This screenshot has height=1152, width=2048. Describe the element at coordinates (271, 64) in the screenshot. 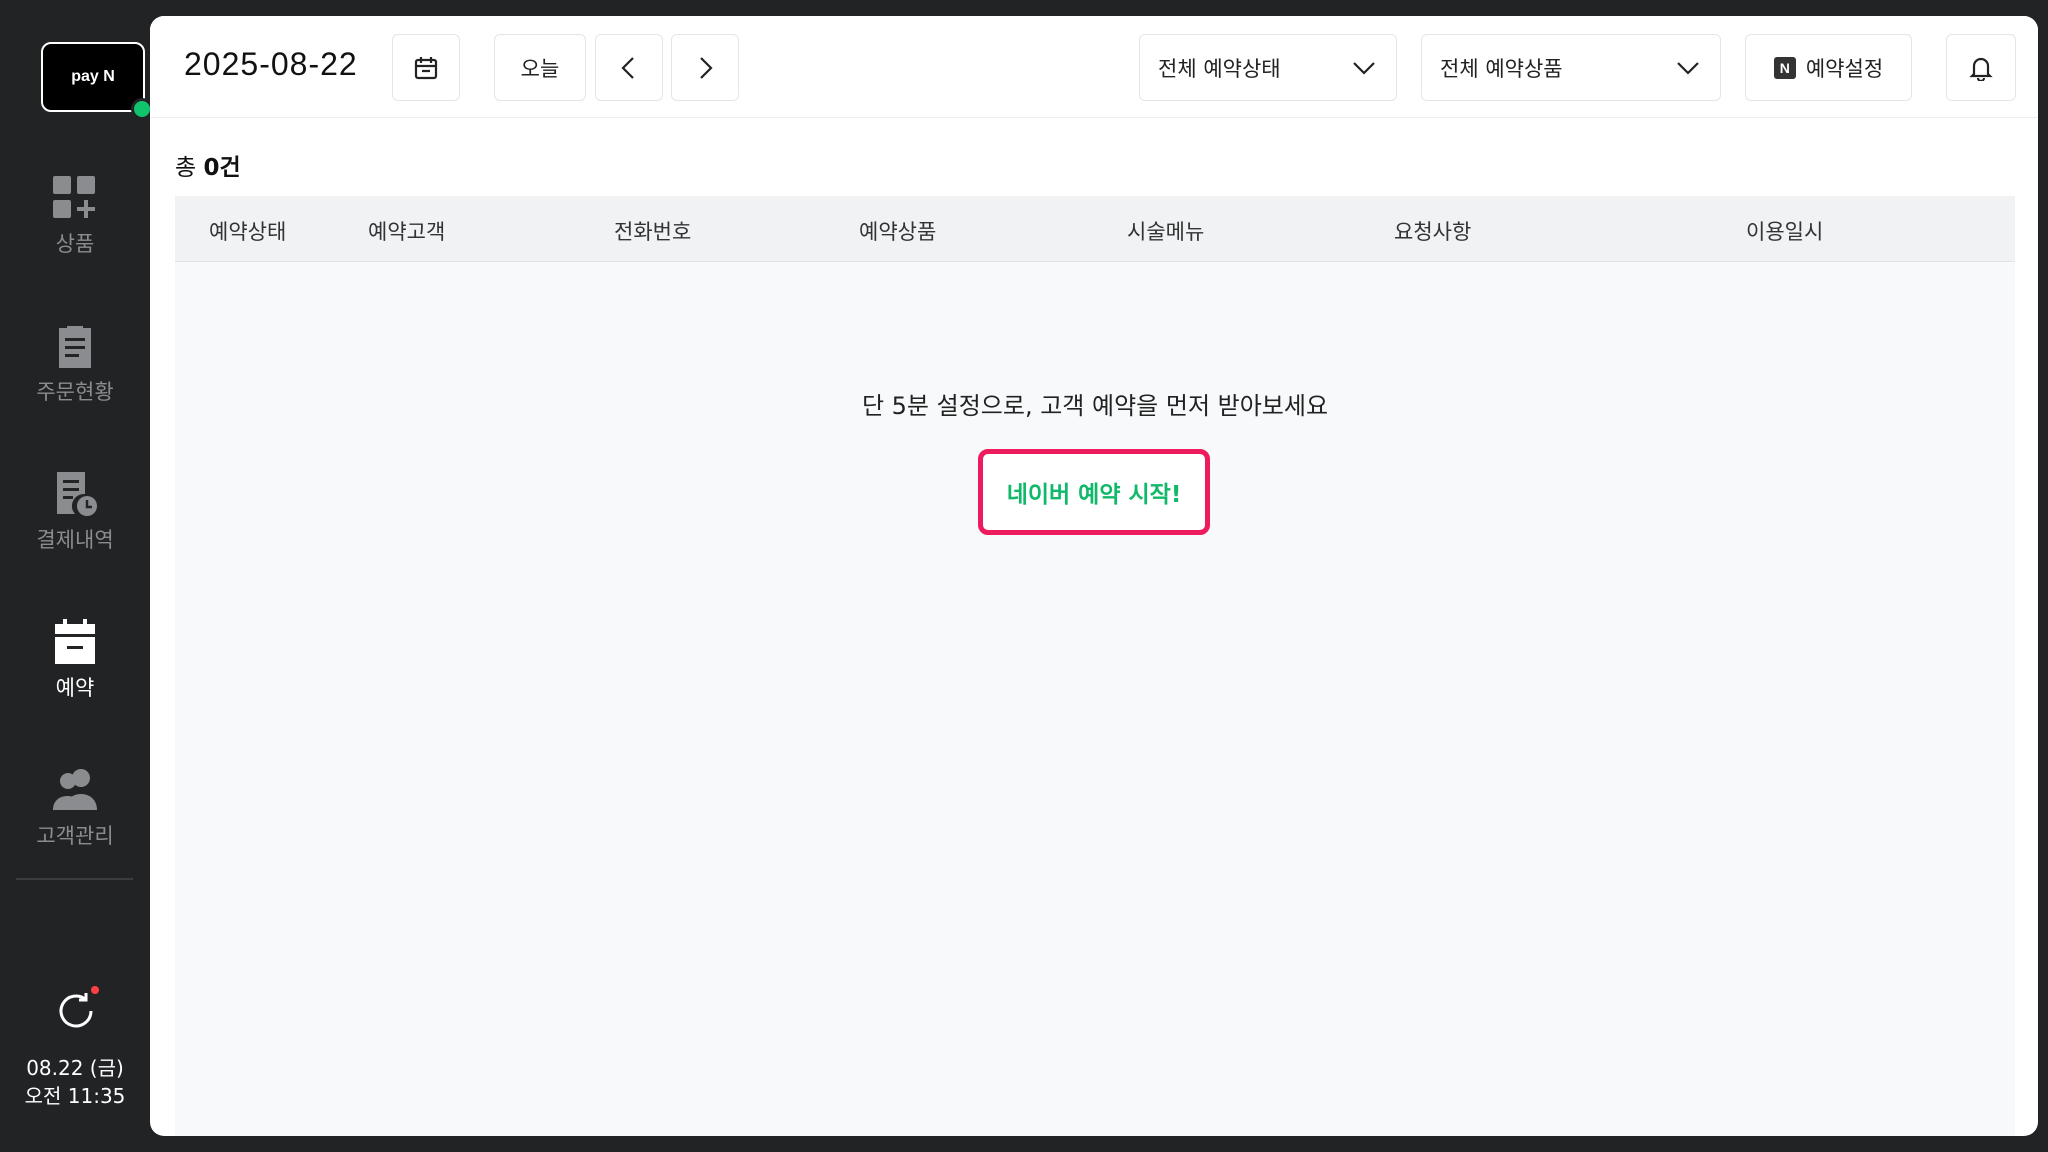

I see `current-date: 2025-08-22` at that location.